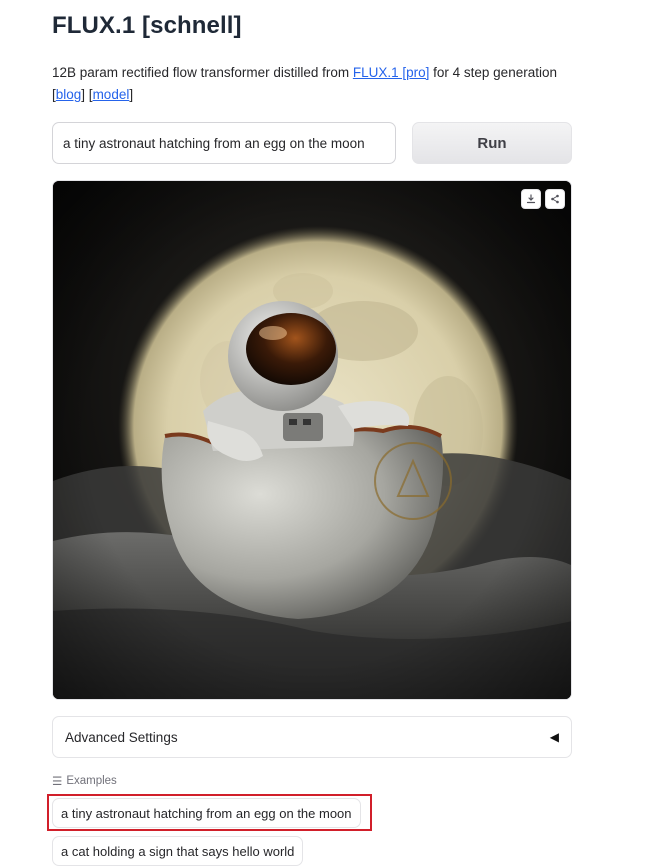  Describe the element at coordinates (391, 72) in the screenshot. I see `flux-pro-link: FLUX.1 [pro]` at that location.